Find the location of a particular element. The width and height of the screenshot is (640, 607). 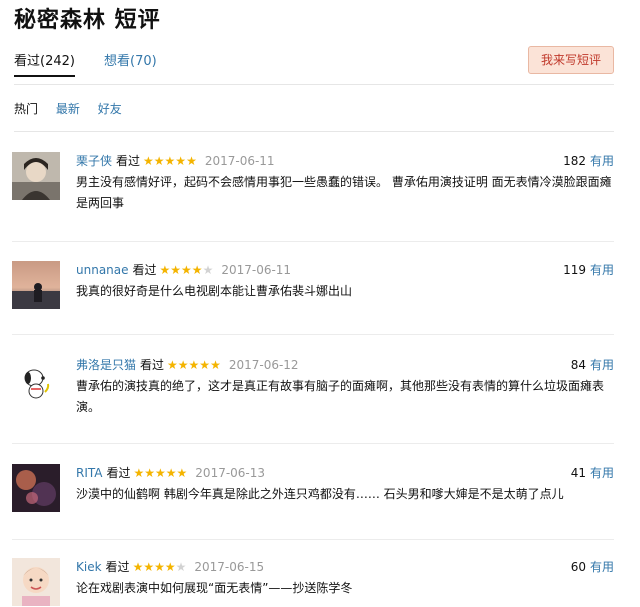

sort-hot: 热门 is located at coordinates (26, 109).